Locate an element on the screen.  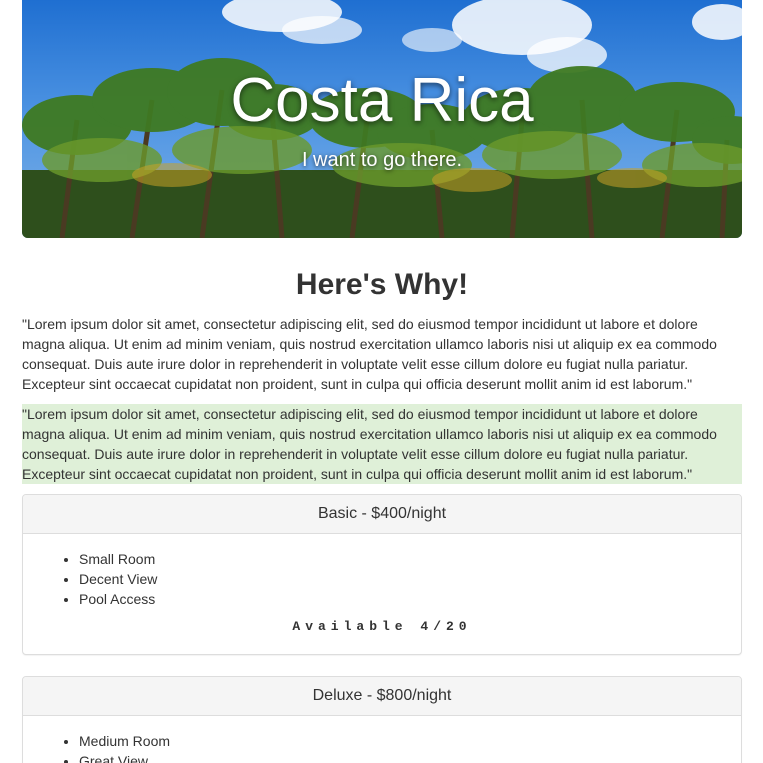
plan-body: Medium Room Great View is located at coordinates (382, 739).